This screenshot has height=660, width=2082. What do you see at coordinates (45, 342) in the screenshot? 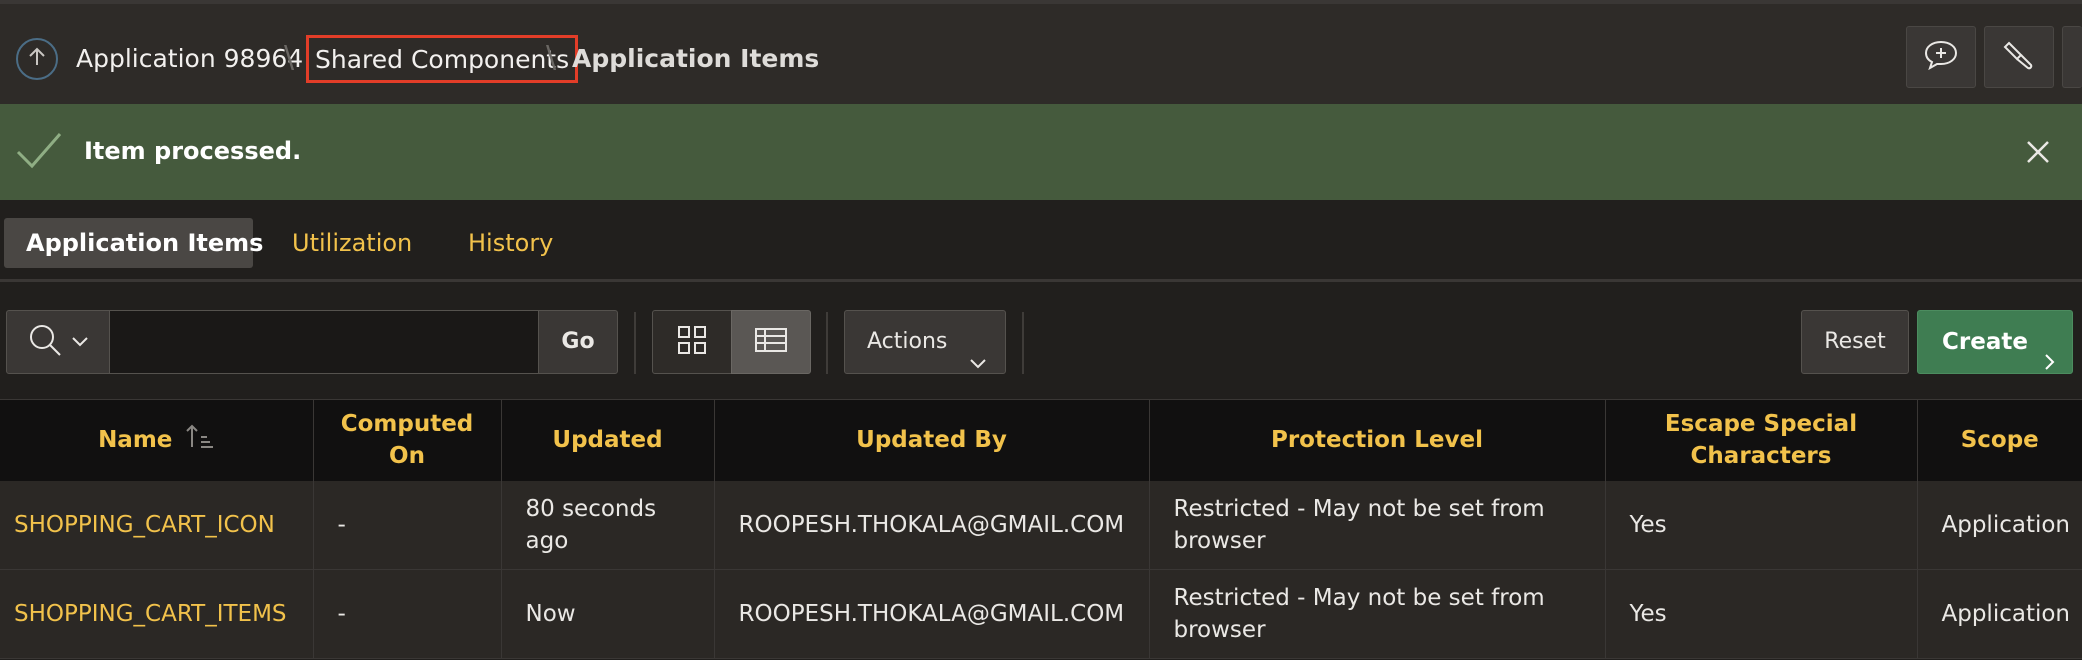
I see `search-icon` at bounding box center [45, 342].